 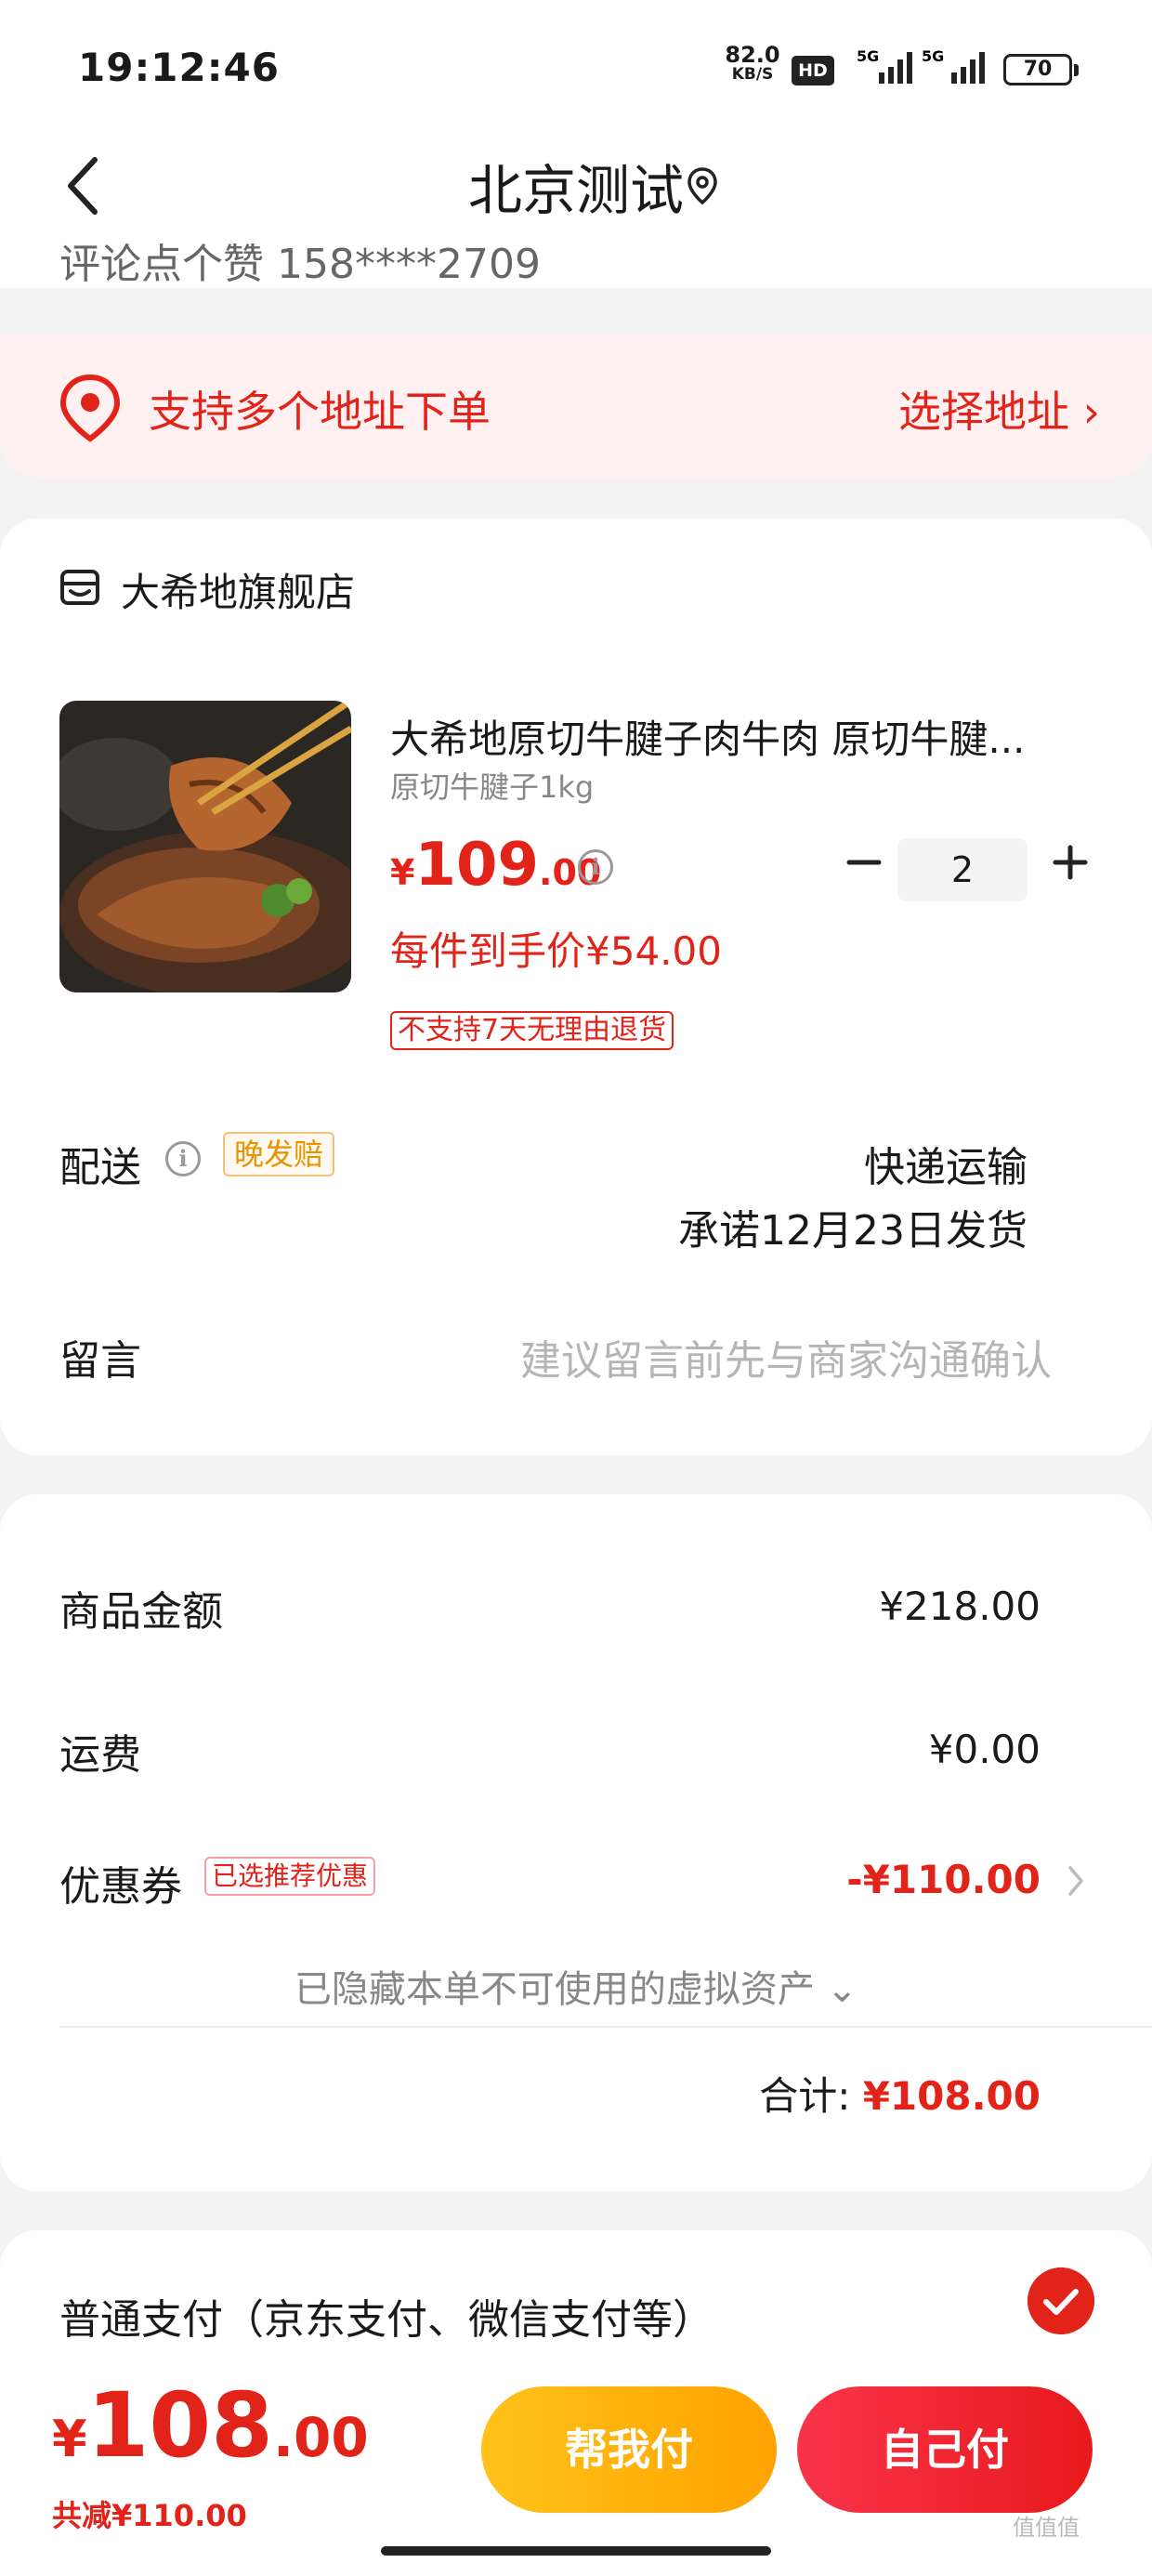 I want to click on beef-dish-image, so click(x=205, y=846).